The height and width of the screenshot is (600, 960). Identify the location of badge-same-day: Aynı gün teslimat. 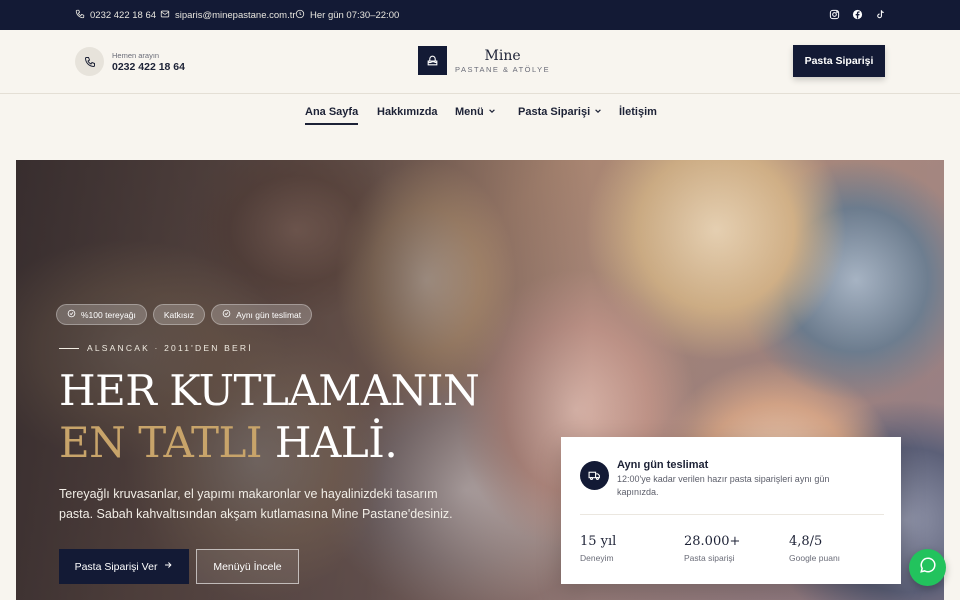
(262, 314).